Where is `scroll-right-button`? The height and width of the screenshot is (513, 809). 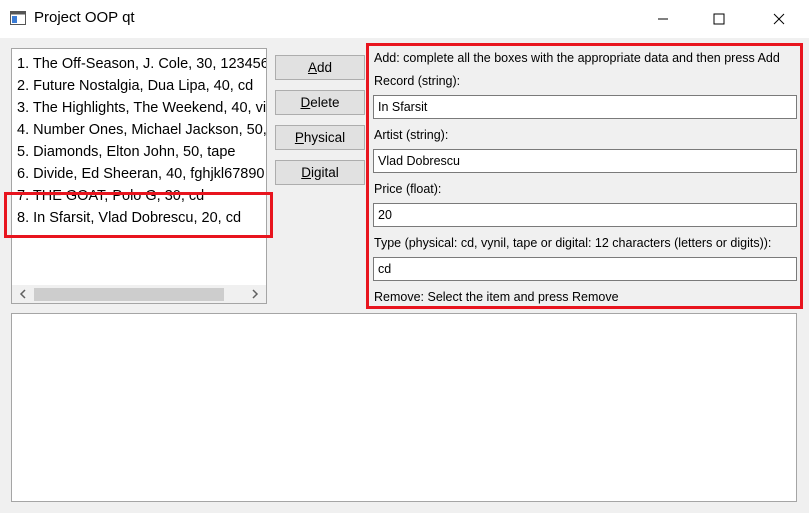
scroll-right-button is located at coordinates (255, 294).